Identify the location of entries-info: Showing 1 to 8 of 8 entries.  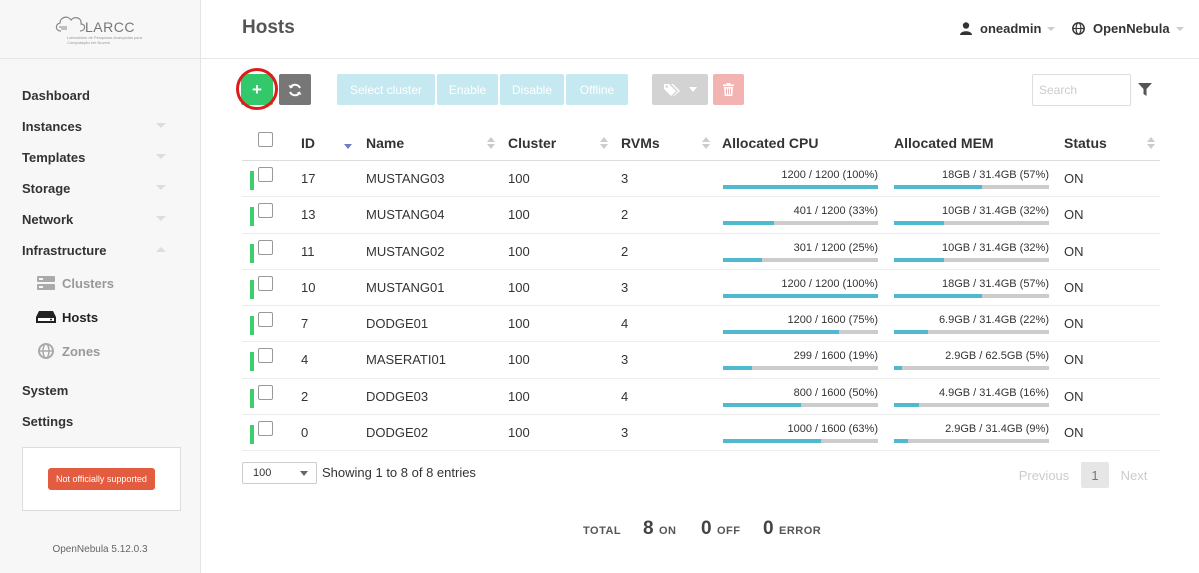
(399, 472).